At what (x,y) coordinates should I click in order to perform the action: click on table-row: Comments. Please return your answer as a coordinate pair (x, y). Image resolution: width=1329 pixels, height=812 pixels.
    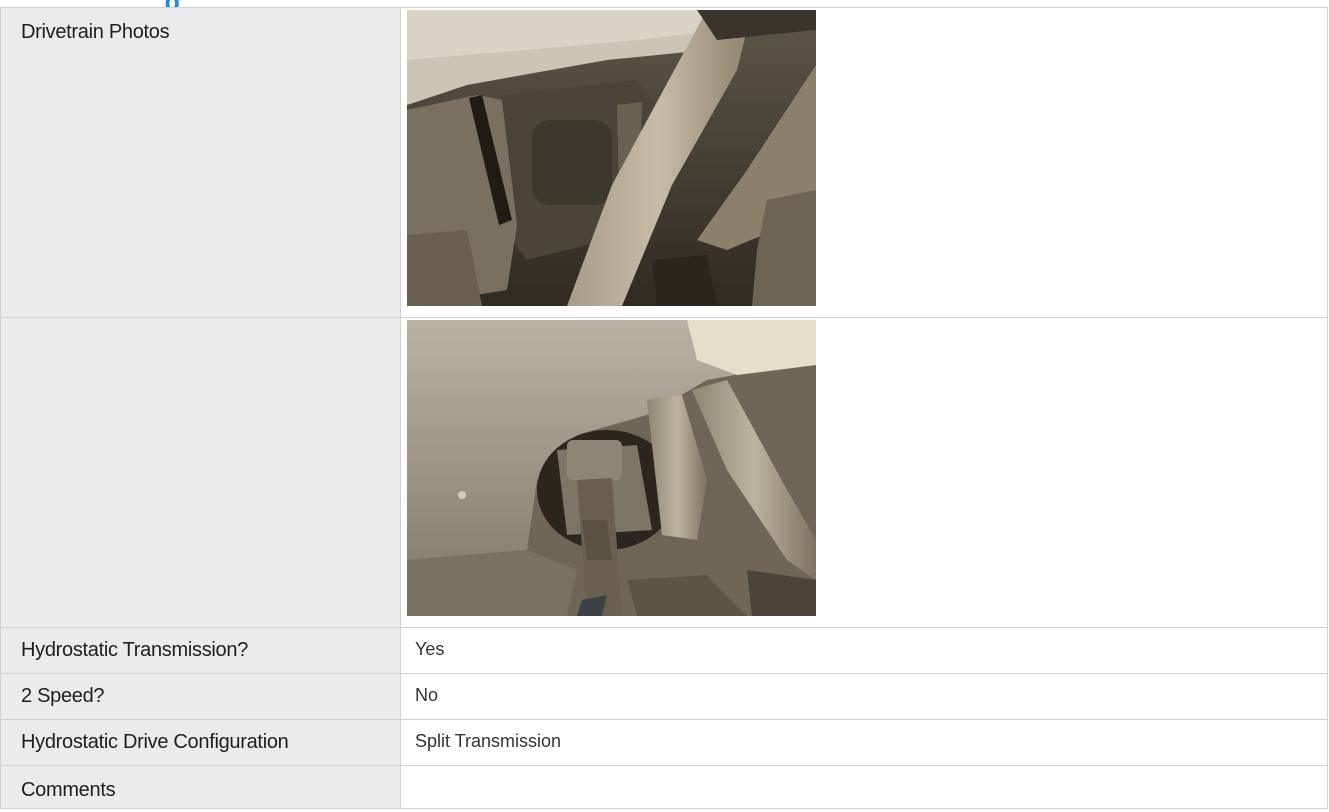
    Looking at the image, I should click on (664, 787).